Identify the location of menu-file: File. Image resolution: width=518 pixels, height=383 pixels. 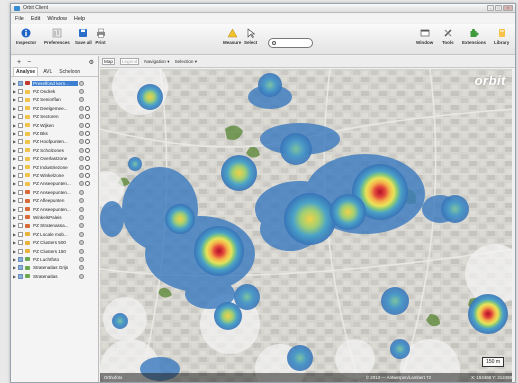
(19, 19).